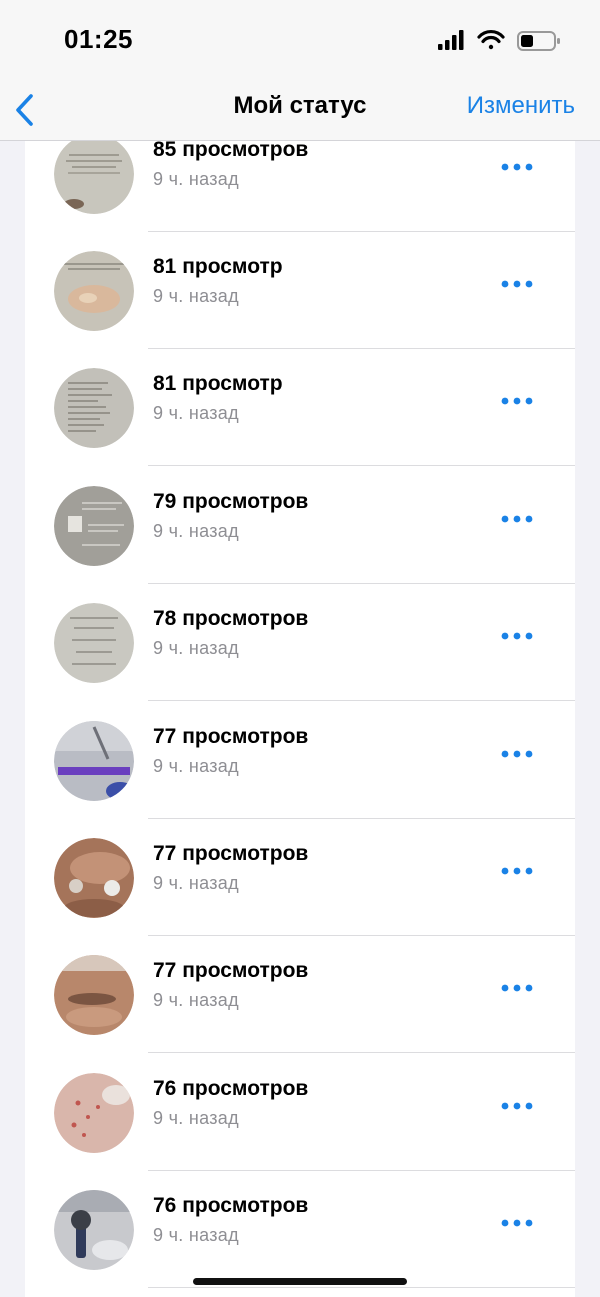 The width and height of the screenshot is (600, 1297). Describe the element at coordinates (231, 501) in the screenshot. I see `views-count: 79 просмотров` at that location.